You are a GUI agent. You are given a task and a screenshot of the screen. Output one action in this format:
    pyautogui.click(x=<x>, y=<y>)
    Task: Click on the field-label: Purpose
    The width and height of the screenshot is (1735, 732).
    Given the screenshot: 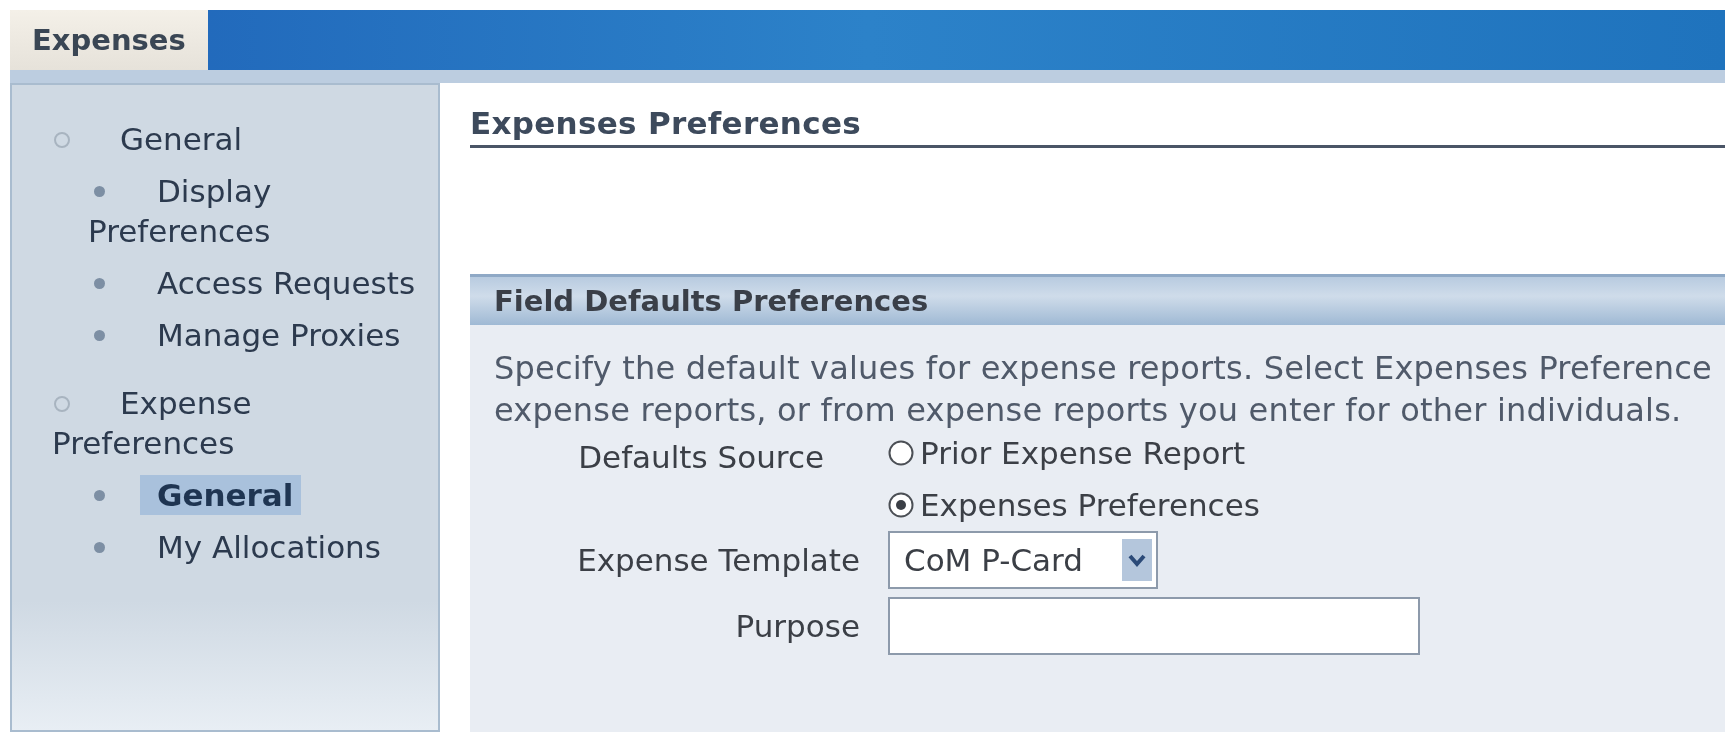 What is the action you would take?
    pyautogui.click(x=797, y=626)
    